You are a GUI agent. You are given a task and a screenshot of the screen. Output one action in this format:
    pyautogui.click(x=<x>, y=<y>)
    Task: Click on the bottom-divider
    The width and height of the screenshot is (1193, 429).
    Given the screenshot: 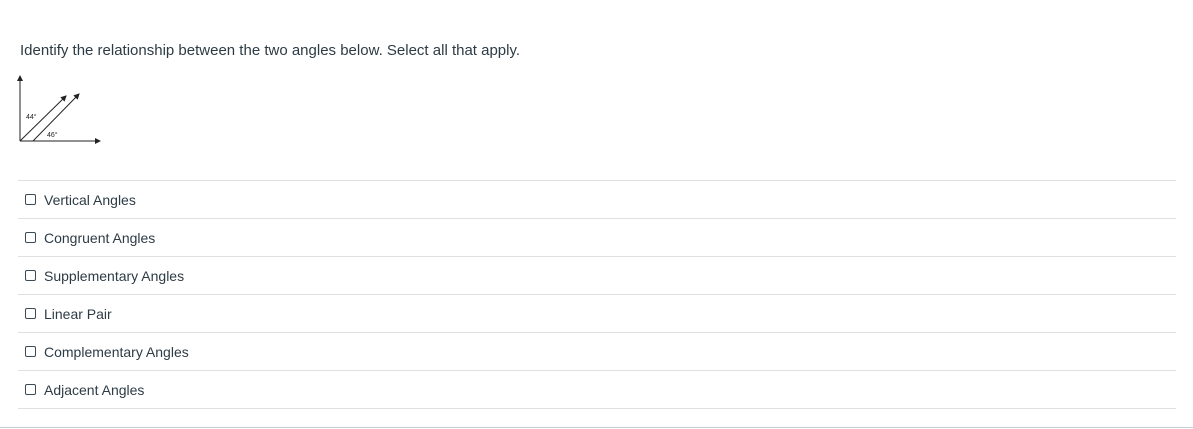 What is the action you would take?
    pyautogui.click(x=596, y=427)
    